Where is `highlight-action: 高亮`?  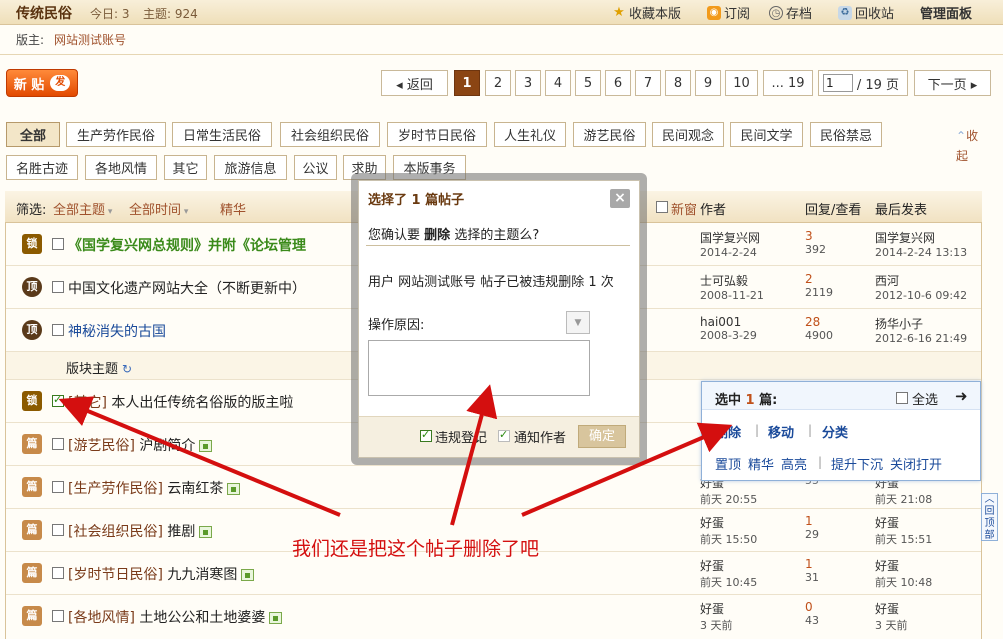
highlight-action: 高亮 is located at coordinates (794, 463).